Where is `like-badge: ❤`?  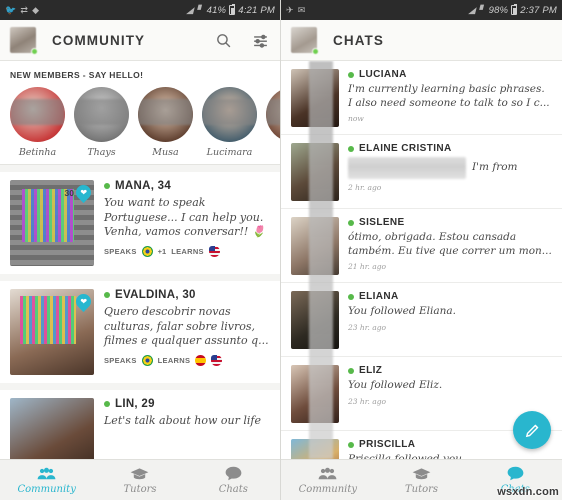 like-badge: ❤ is located at coordinates (83, 301).